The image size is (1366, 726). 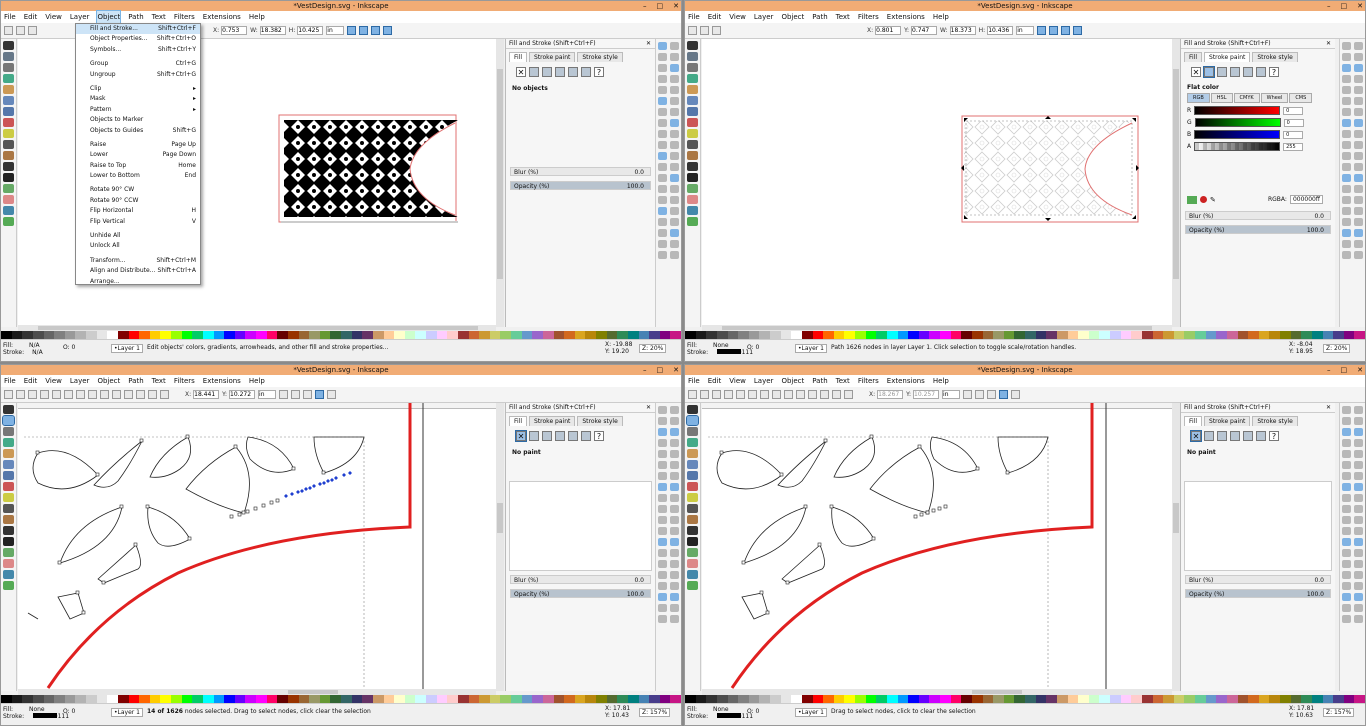 I want to click on w-field: W:, so click(x=268, y=30).